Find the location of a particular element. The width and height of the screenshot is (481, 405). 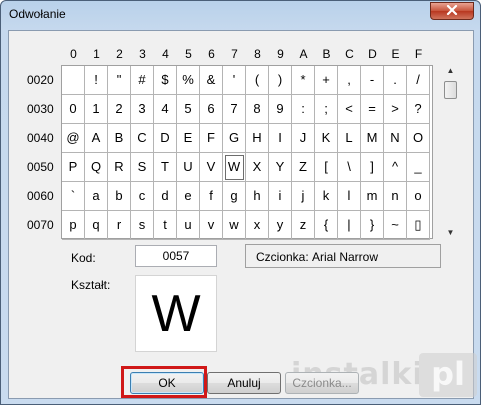

char-cell: v is located at coordinates (211, 225).